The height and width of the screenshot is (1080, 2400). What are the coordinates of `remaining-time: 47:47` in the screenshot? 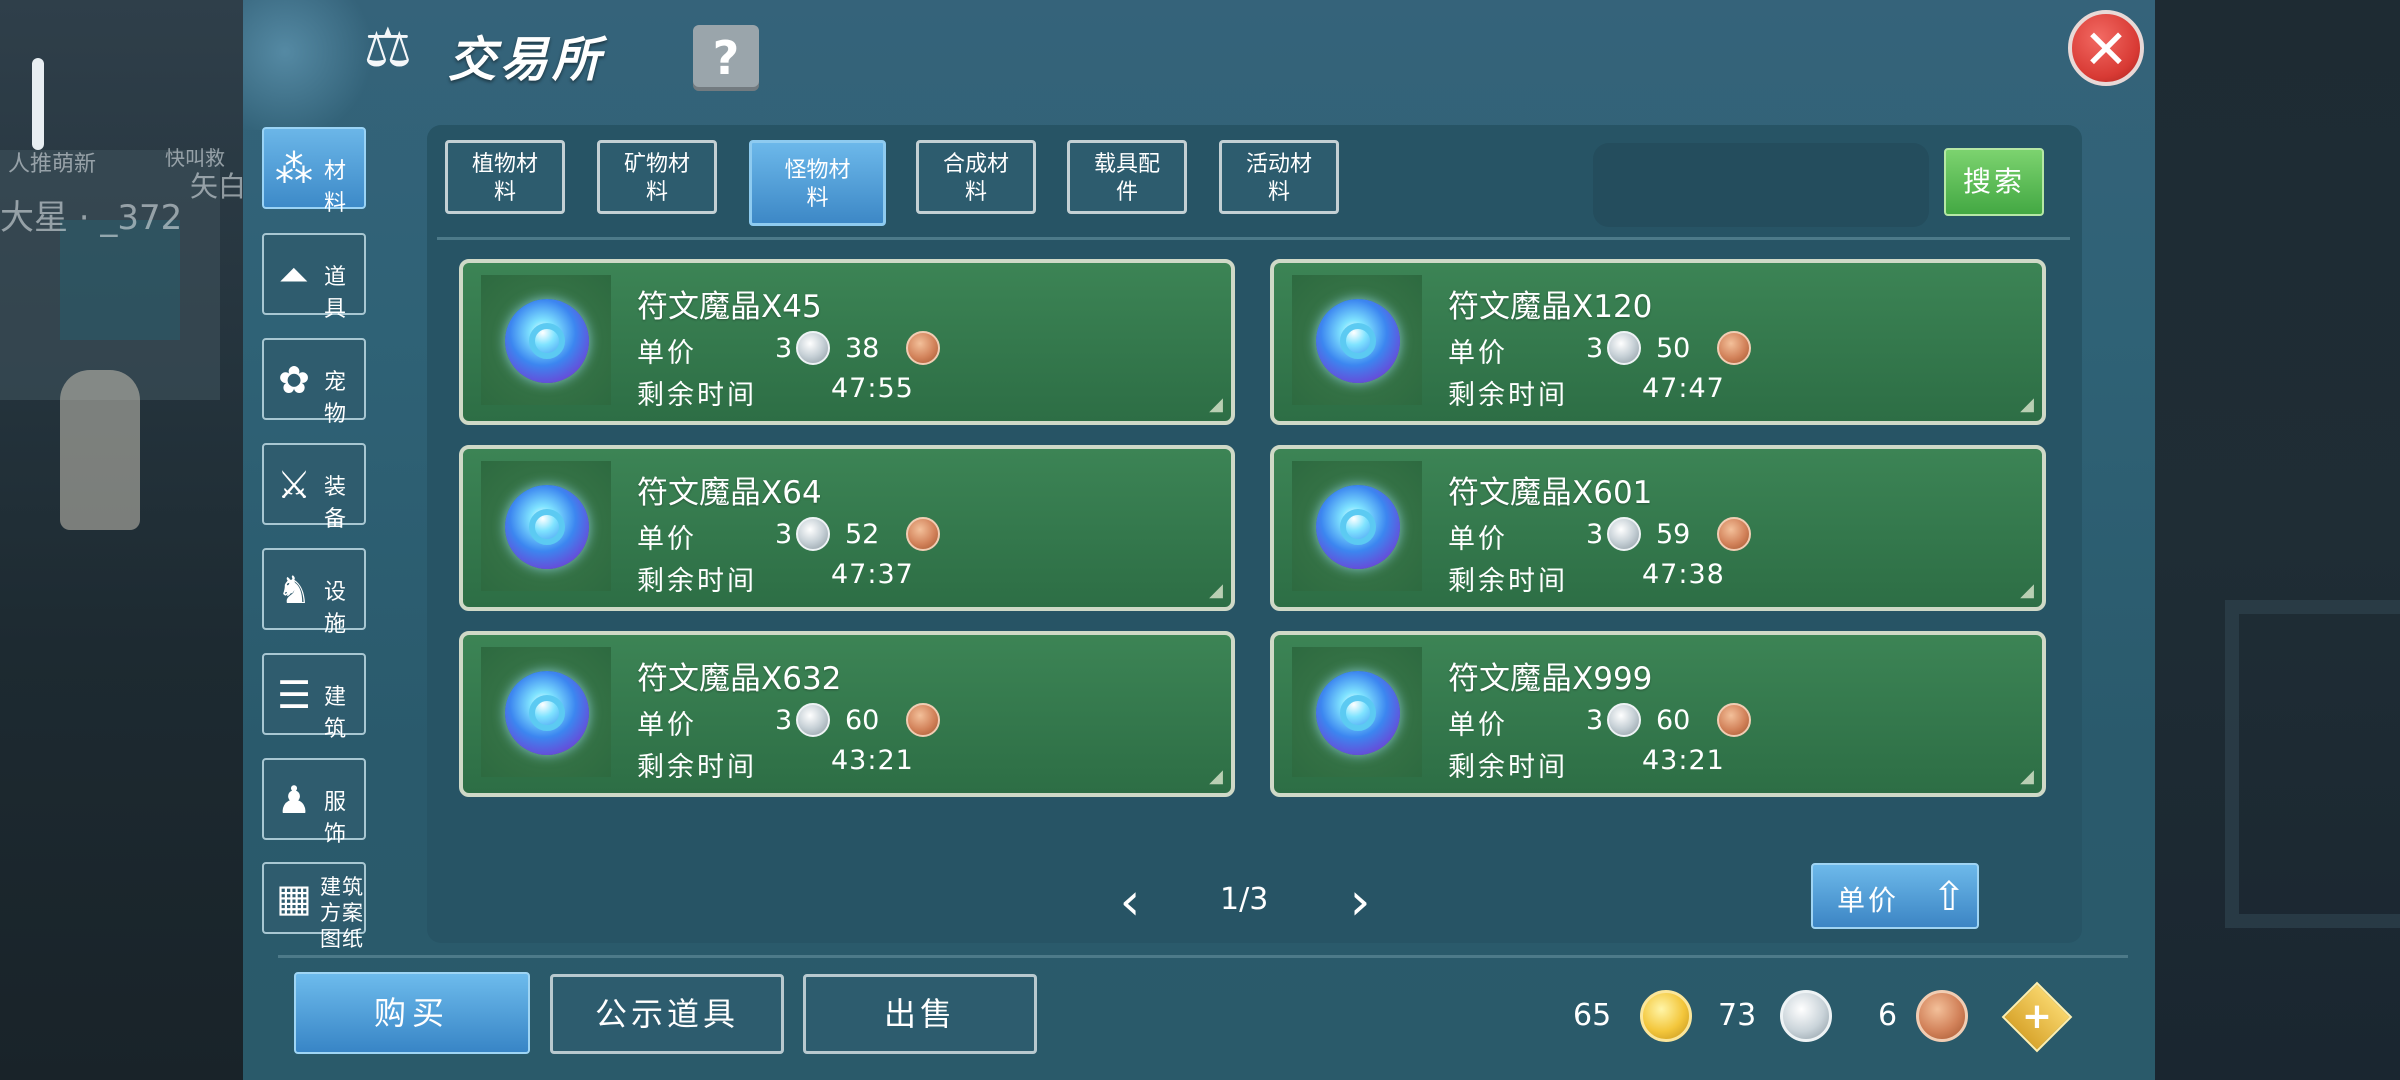 It's located at (1683, 388).